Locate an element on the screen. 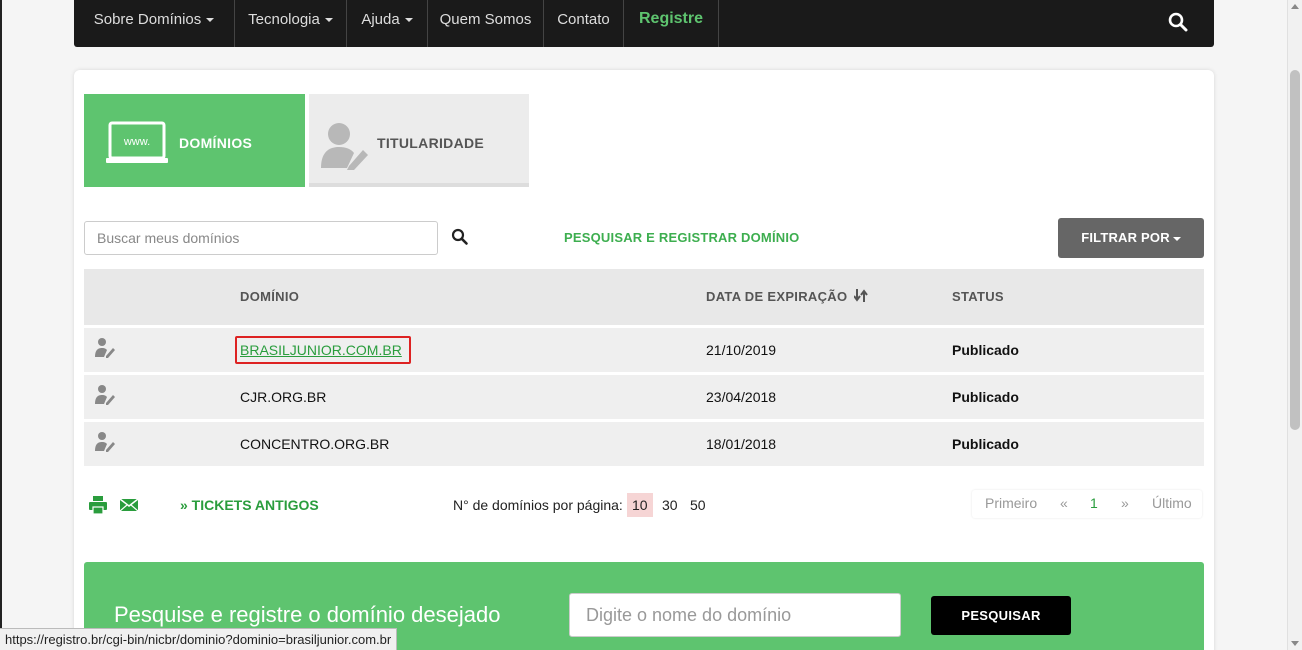 Image resolution: width=1302 pixels, height=650 pixels. nav-quem-somos: Quem Somos is located at coordinates (486, 23).